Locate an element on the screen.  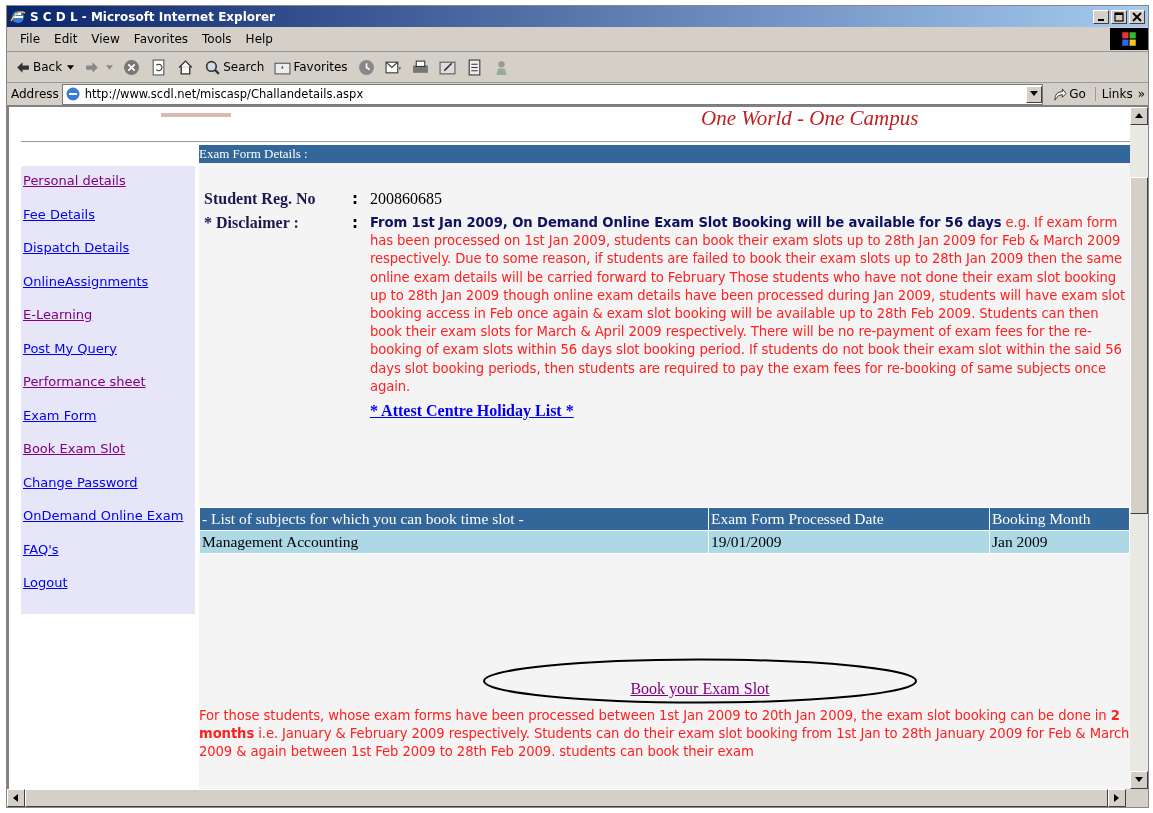
menu-item: View is located at coordinates (105, 39).